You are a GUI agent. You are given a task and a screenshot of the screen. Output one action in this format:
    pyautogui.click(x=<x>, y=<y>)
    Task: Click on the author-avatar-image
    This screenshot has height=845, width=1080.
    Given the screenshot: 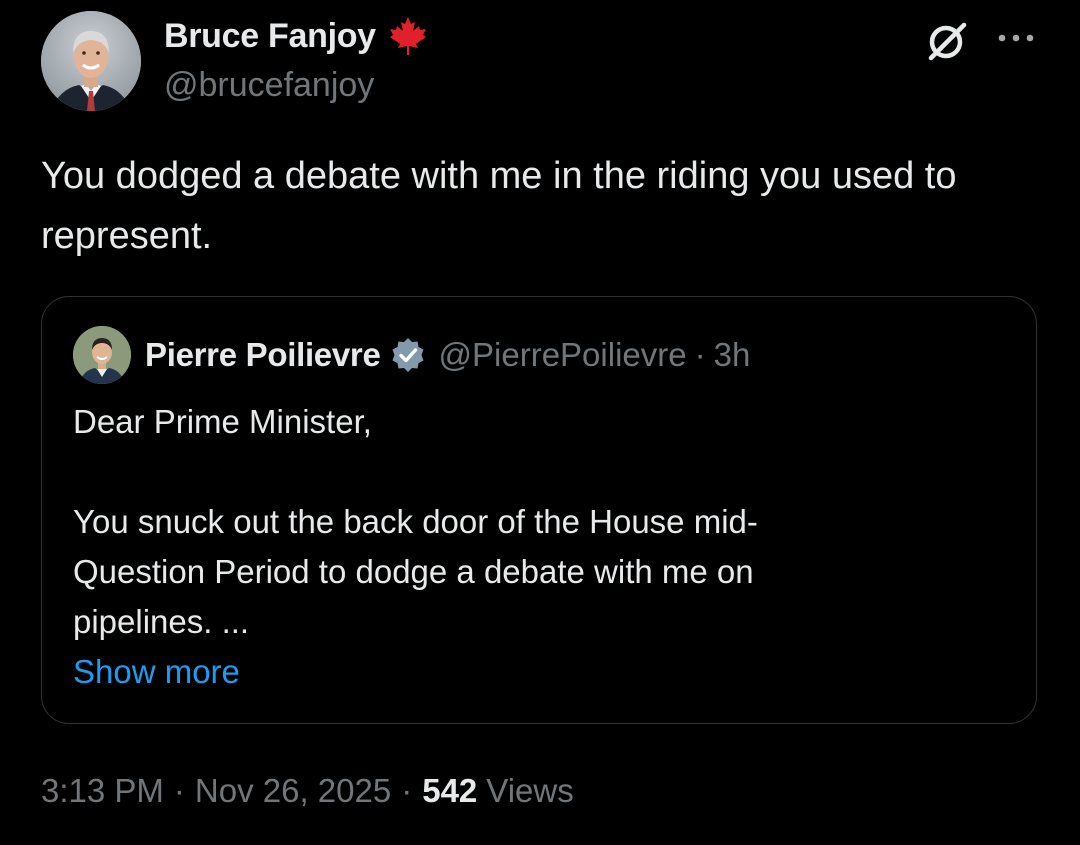 What is the action you would take?
    pyautogui.click(x=91, y=61)
    